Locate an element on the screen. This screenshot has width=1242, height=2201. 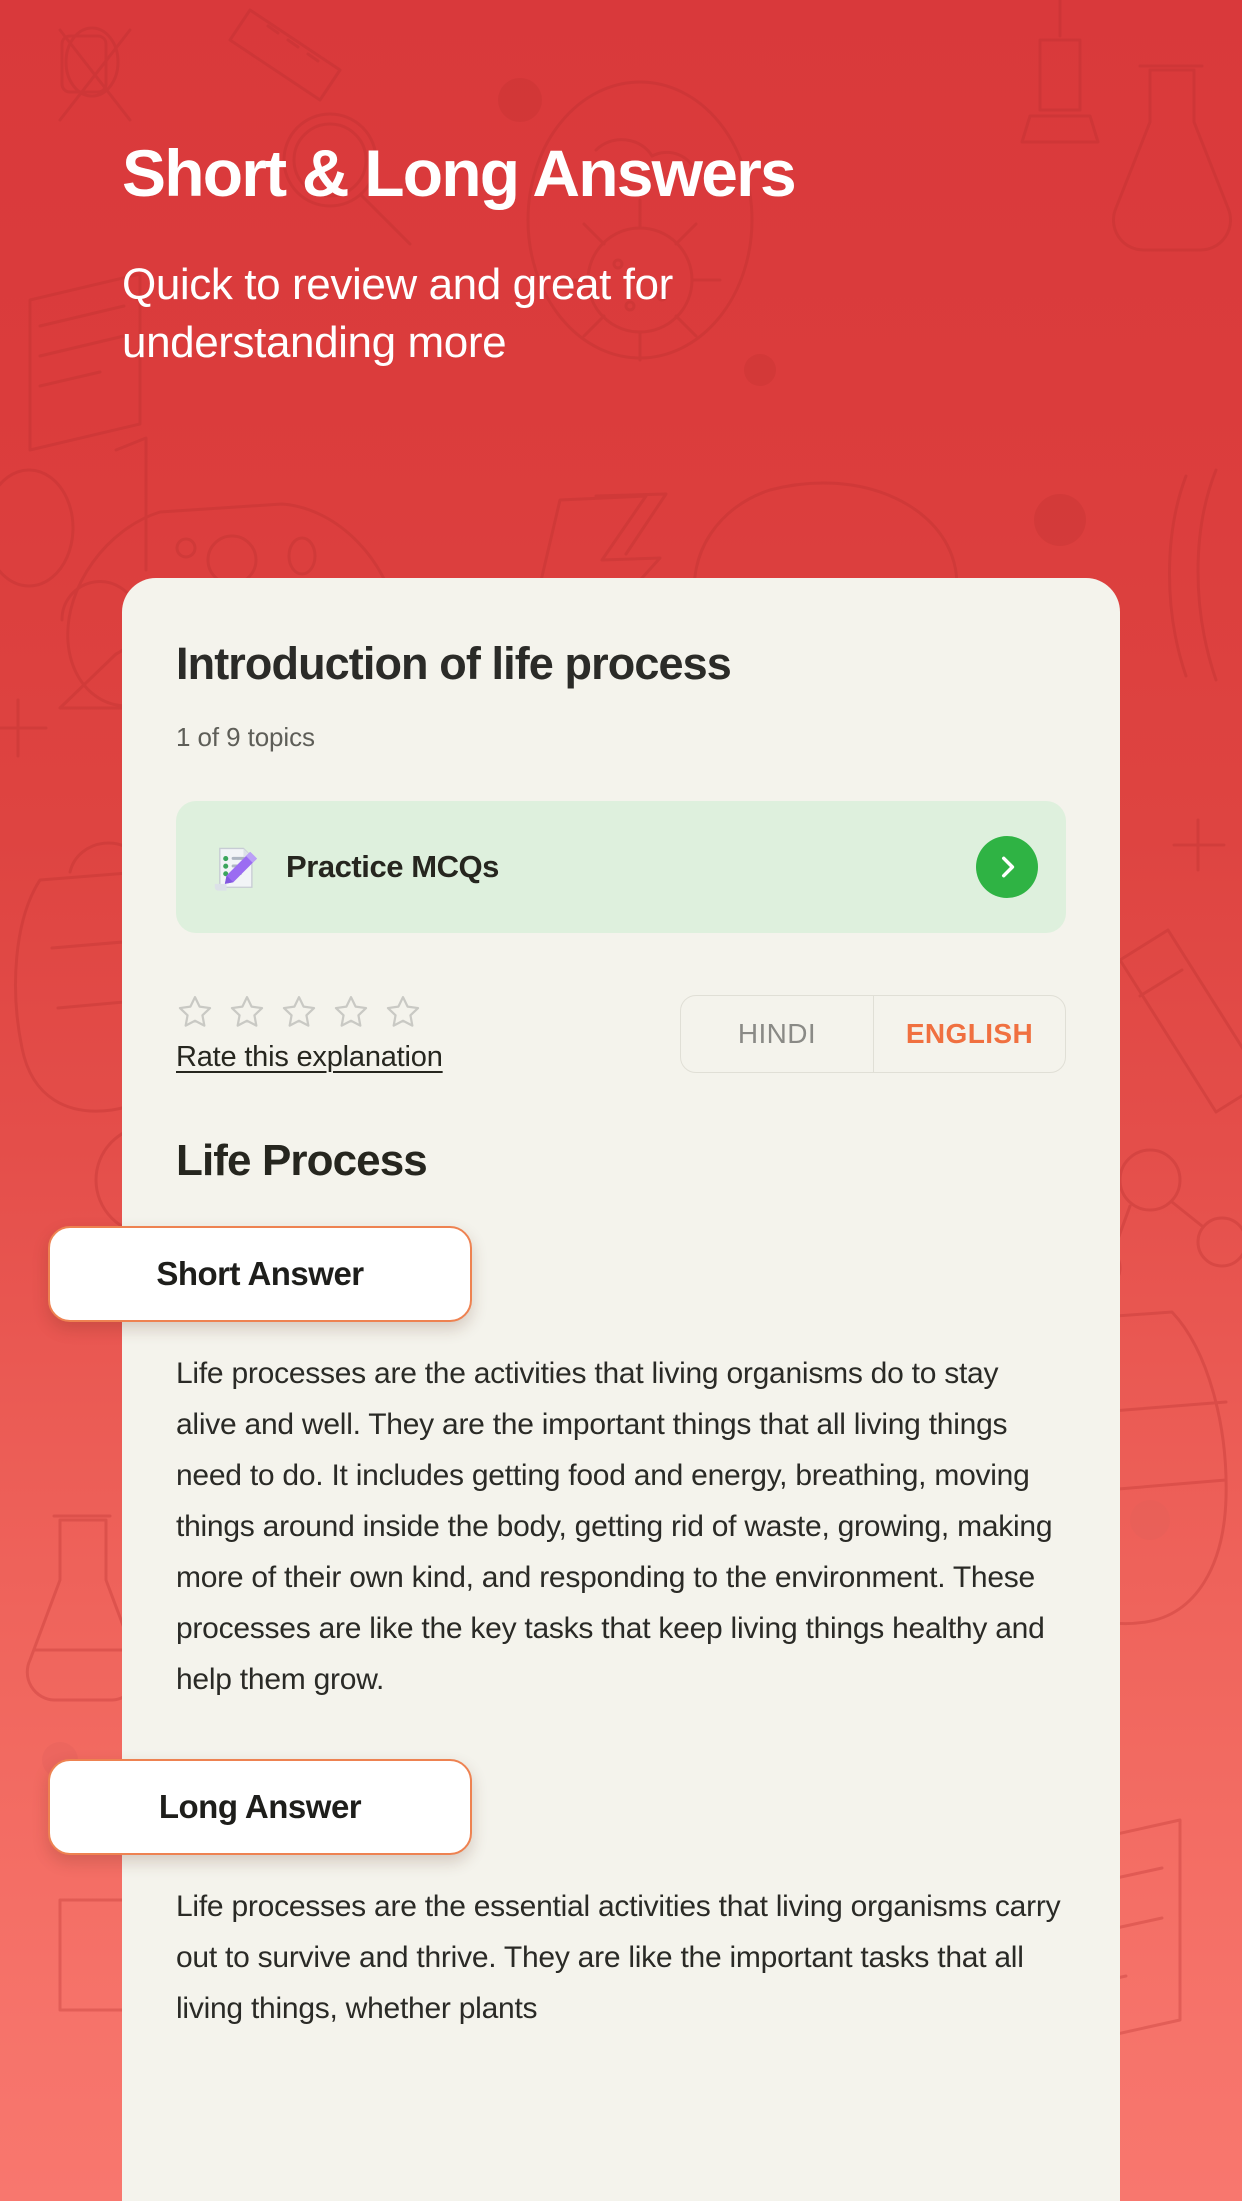
memo-pencil-icon is located at coordinates (235, 867).